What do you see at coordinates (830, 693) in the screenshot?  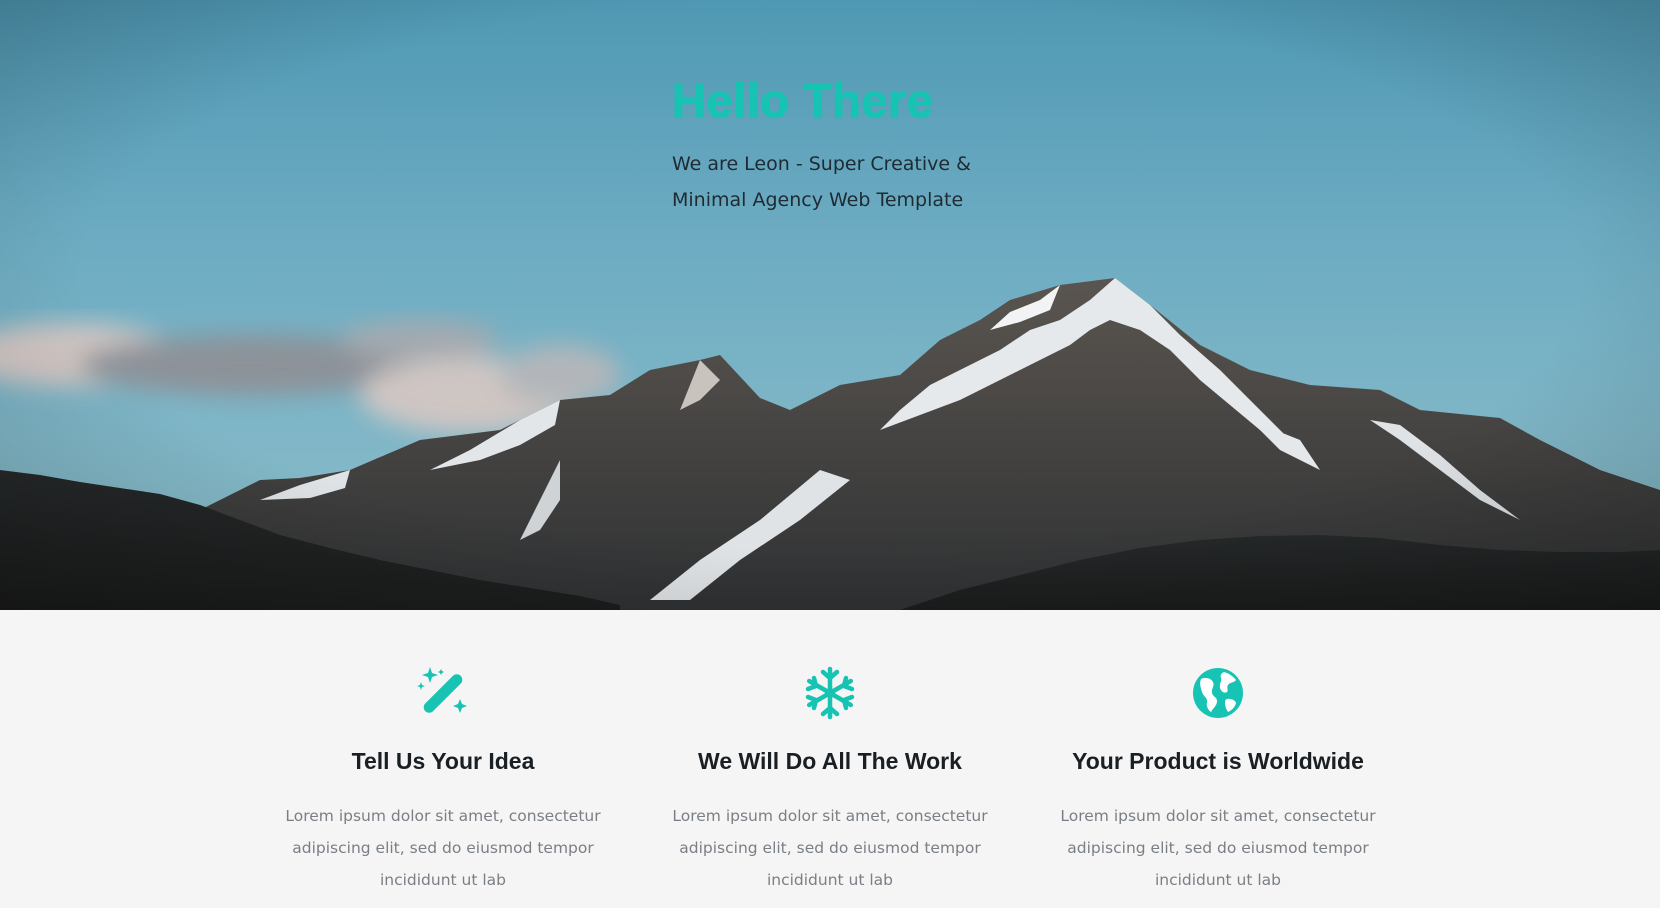 I see `snowflake-icon` at bounding box center [830, 693].